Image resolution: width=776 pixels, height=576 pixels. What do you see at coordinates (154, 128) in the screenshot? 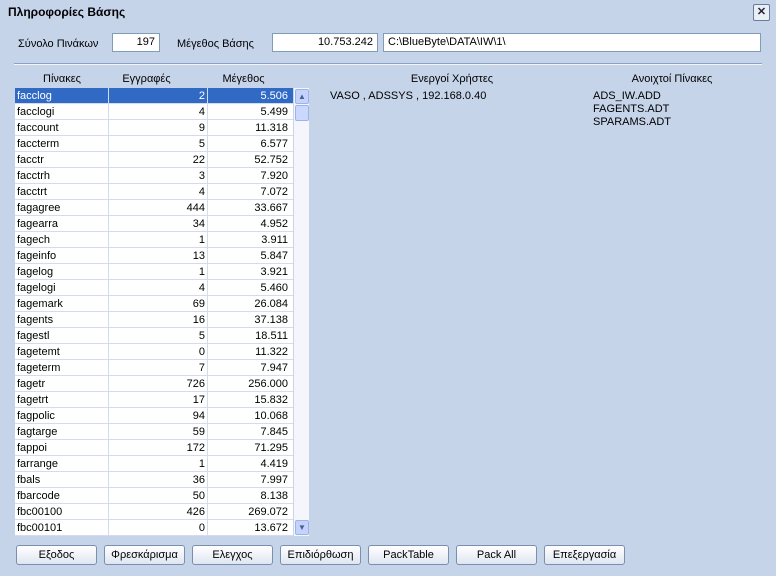
I see `table-row: faccount 9 11.318` at bounding box center [154, 128].